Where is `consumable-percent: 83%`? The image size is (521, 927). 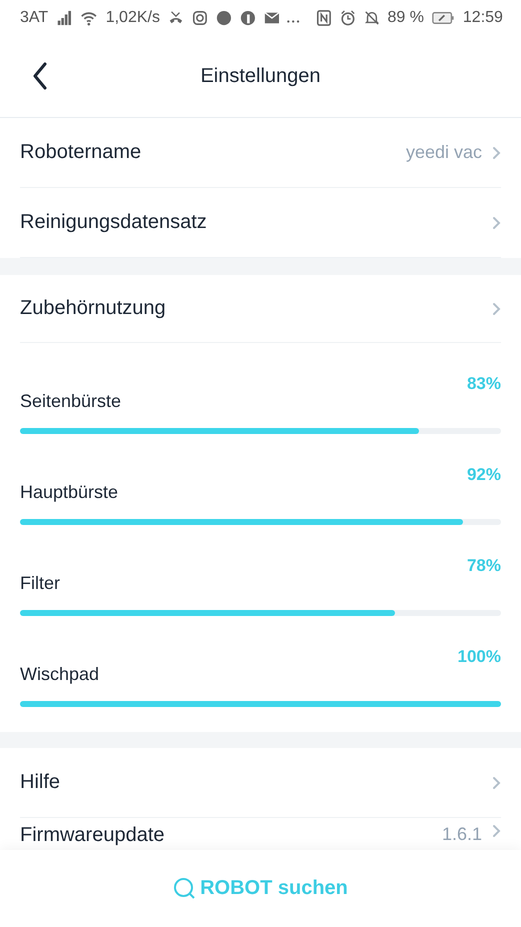 consumable-percent: 83% is located at coordinates (483, 384).